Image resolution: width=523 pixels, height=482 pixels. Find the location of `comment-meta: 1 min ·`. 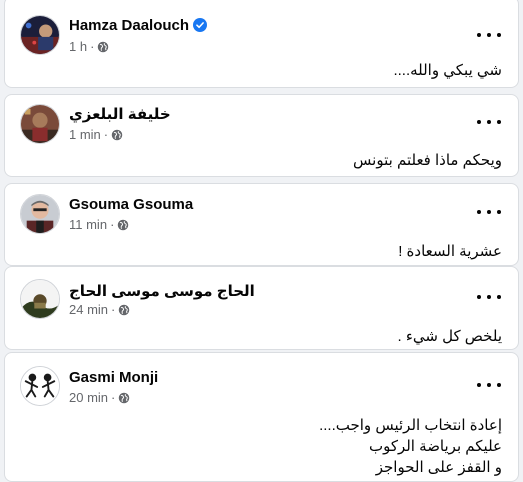

comment-meta: 1 min · is located at coordinates (96, 134).